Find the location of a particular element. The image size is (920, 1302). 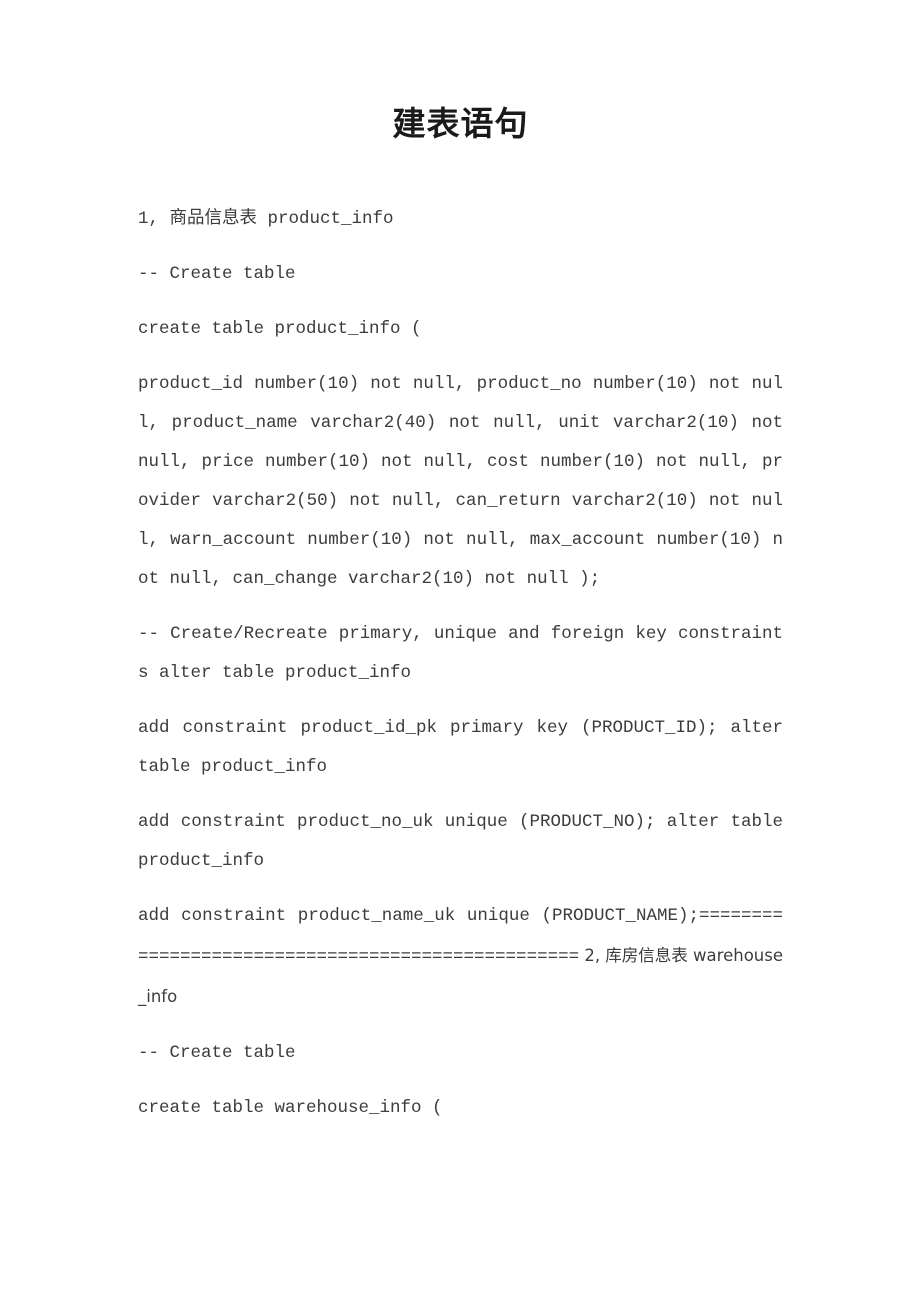

section-1-heading: 1, 商品信息表 product_info is located at coordinates (266, 219).